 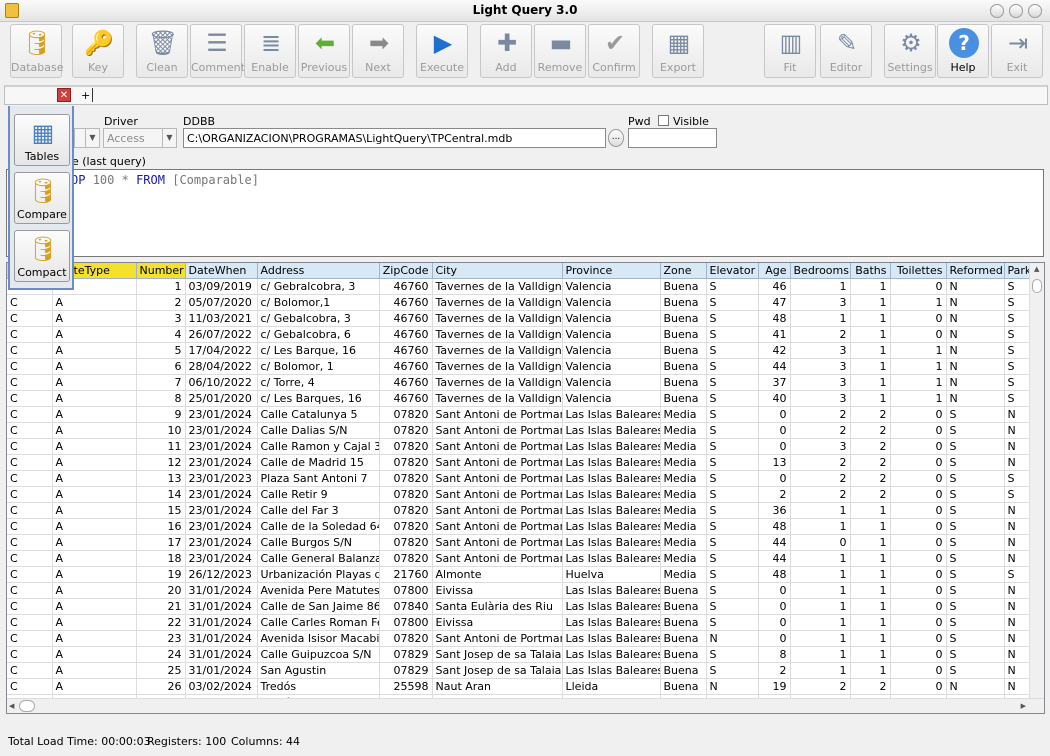 What do you see at coordinates (663, 120) in the screenshot?
I see `visible-checkbox` at bounding box center [663, 120].